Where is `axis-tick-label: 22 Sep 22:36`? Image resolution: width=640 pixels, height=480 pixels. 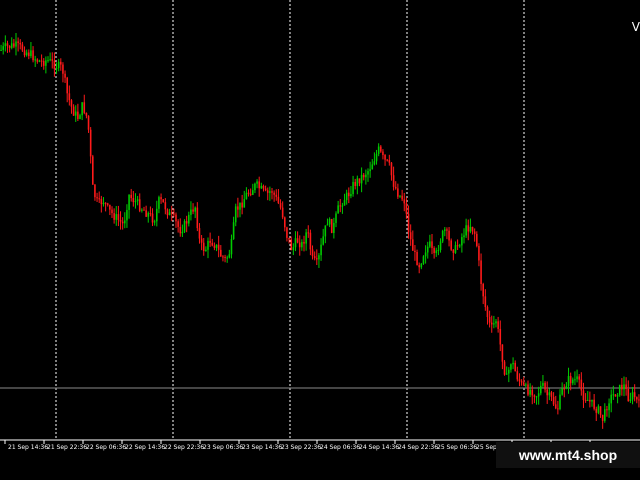 axis-tick-label: 22 Sep 22:36 is located at coordinates (184, 447).